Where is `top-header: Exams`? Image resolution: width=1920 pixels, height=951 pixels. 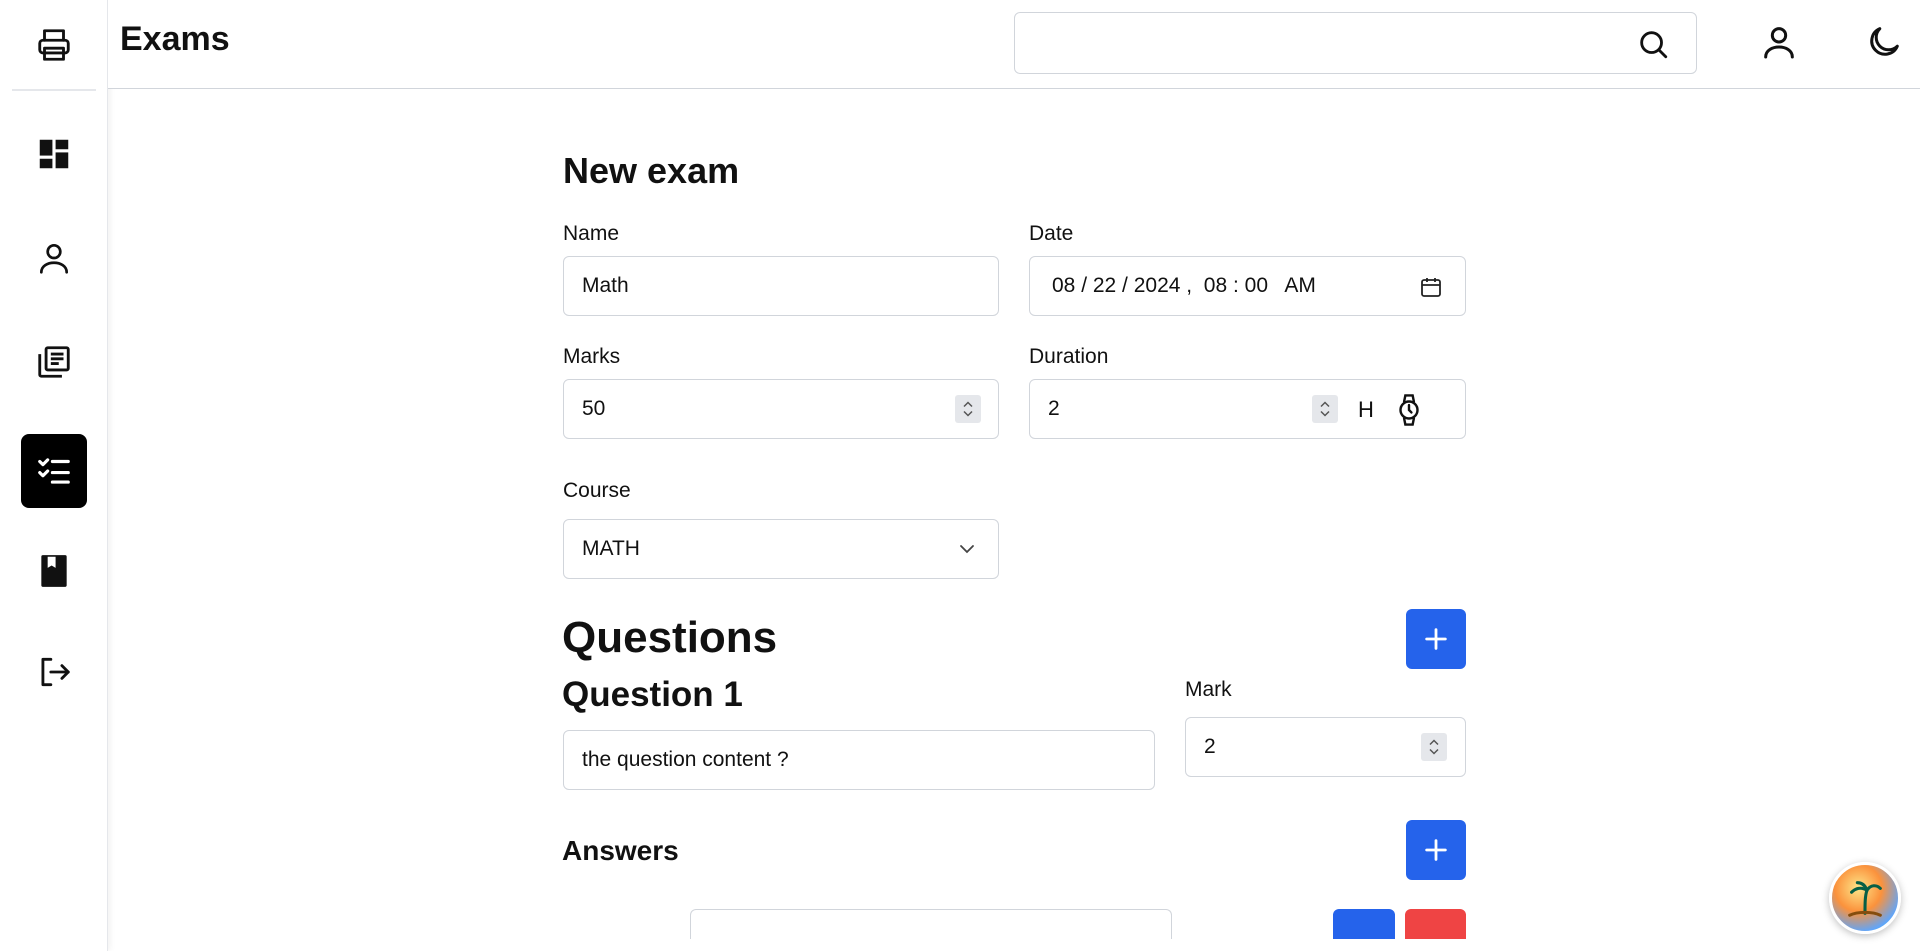
top-header: Exams is located at coordinates (1014, 44).